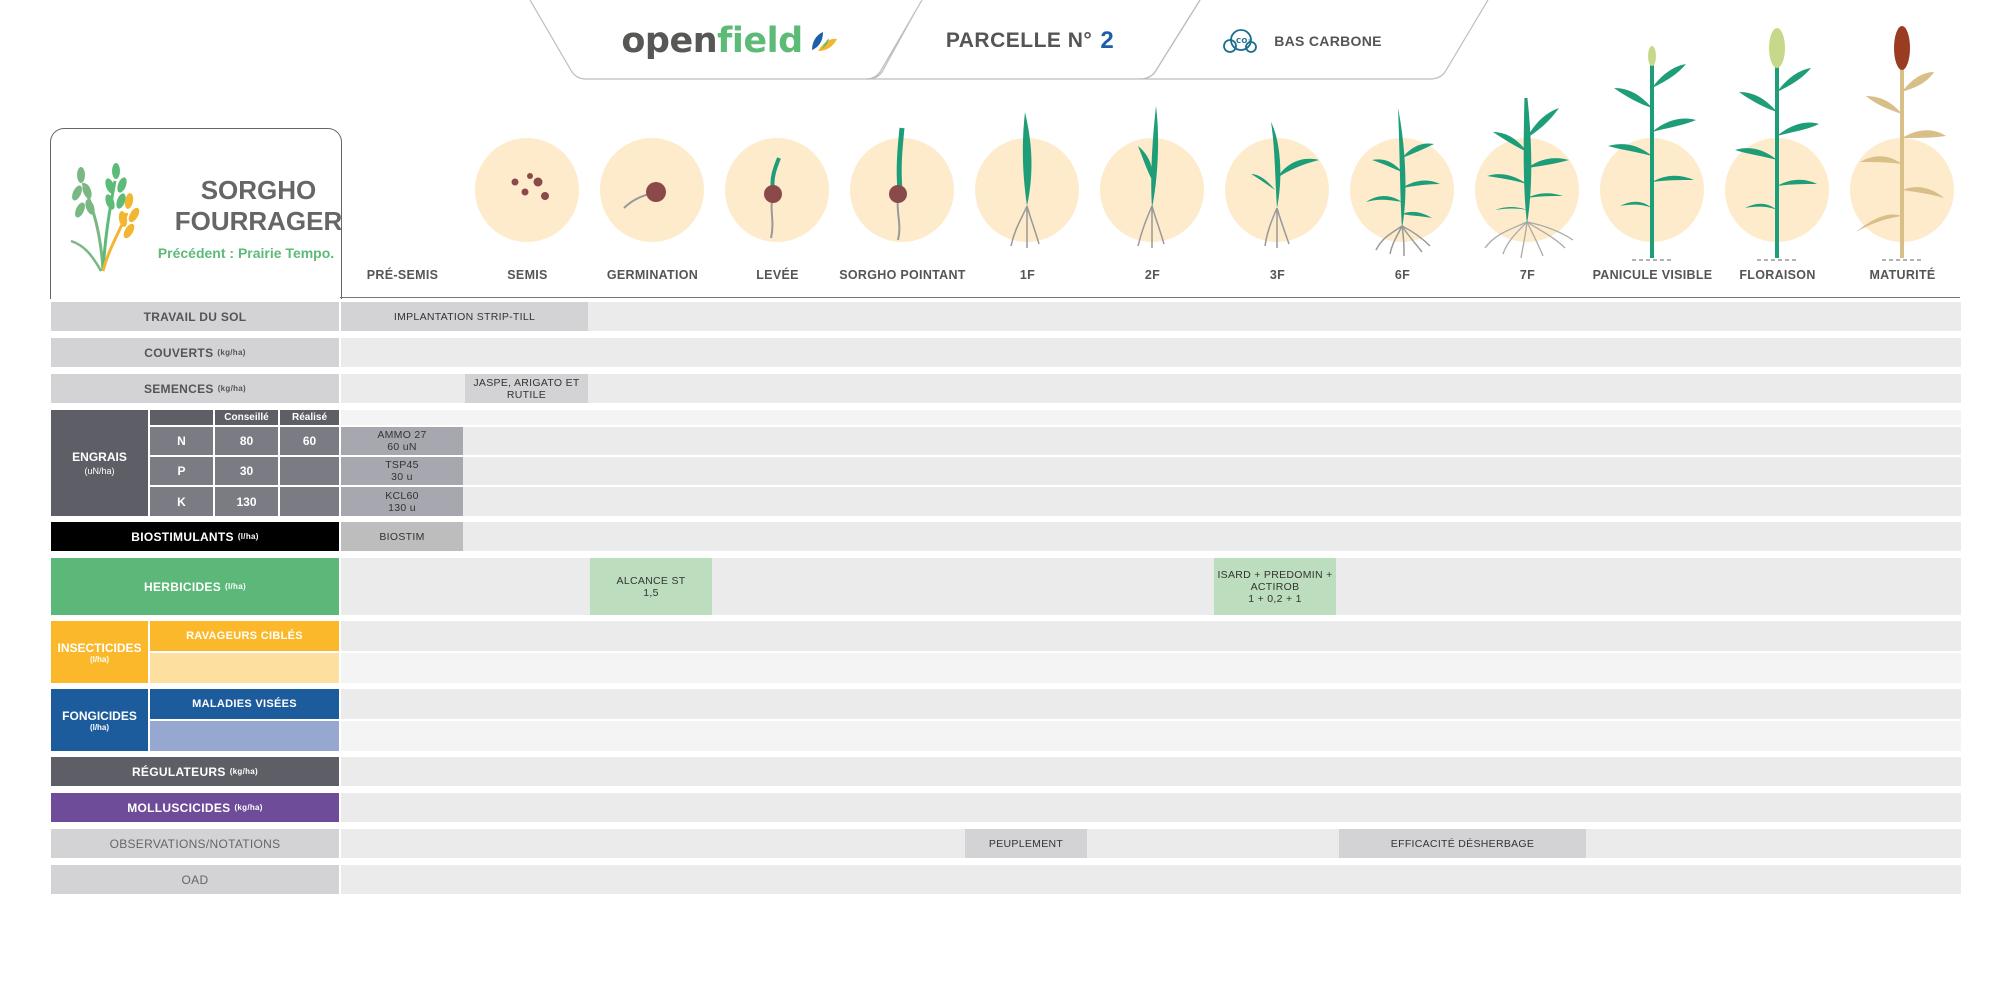 The height and width of the screenshot is (1000, 2000). Describe the element at coordinates (402, 501) in the screenshot. I see `chip-kcl60: KCl60 130 u` at that location.